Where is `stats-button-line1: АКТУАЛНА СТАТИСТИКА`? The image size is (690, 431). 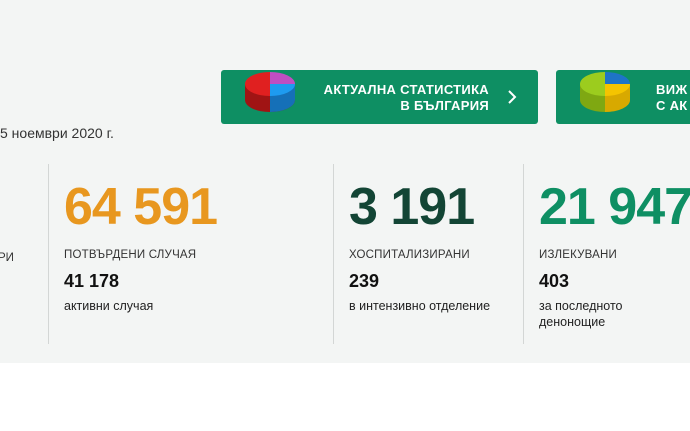 stats-button-line1: АКТУАЛНА СТАТИСТИКА is located at coordinates (406, 89).